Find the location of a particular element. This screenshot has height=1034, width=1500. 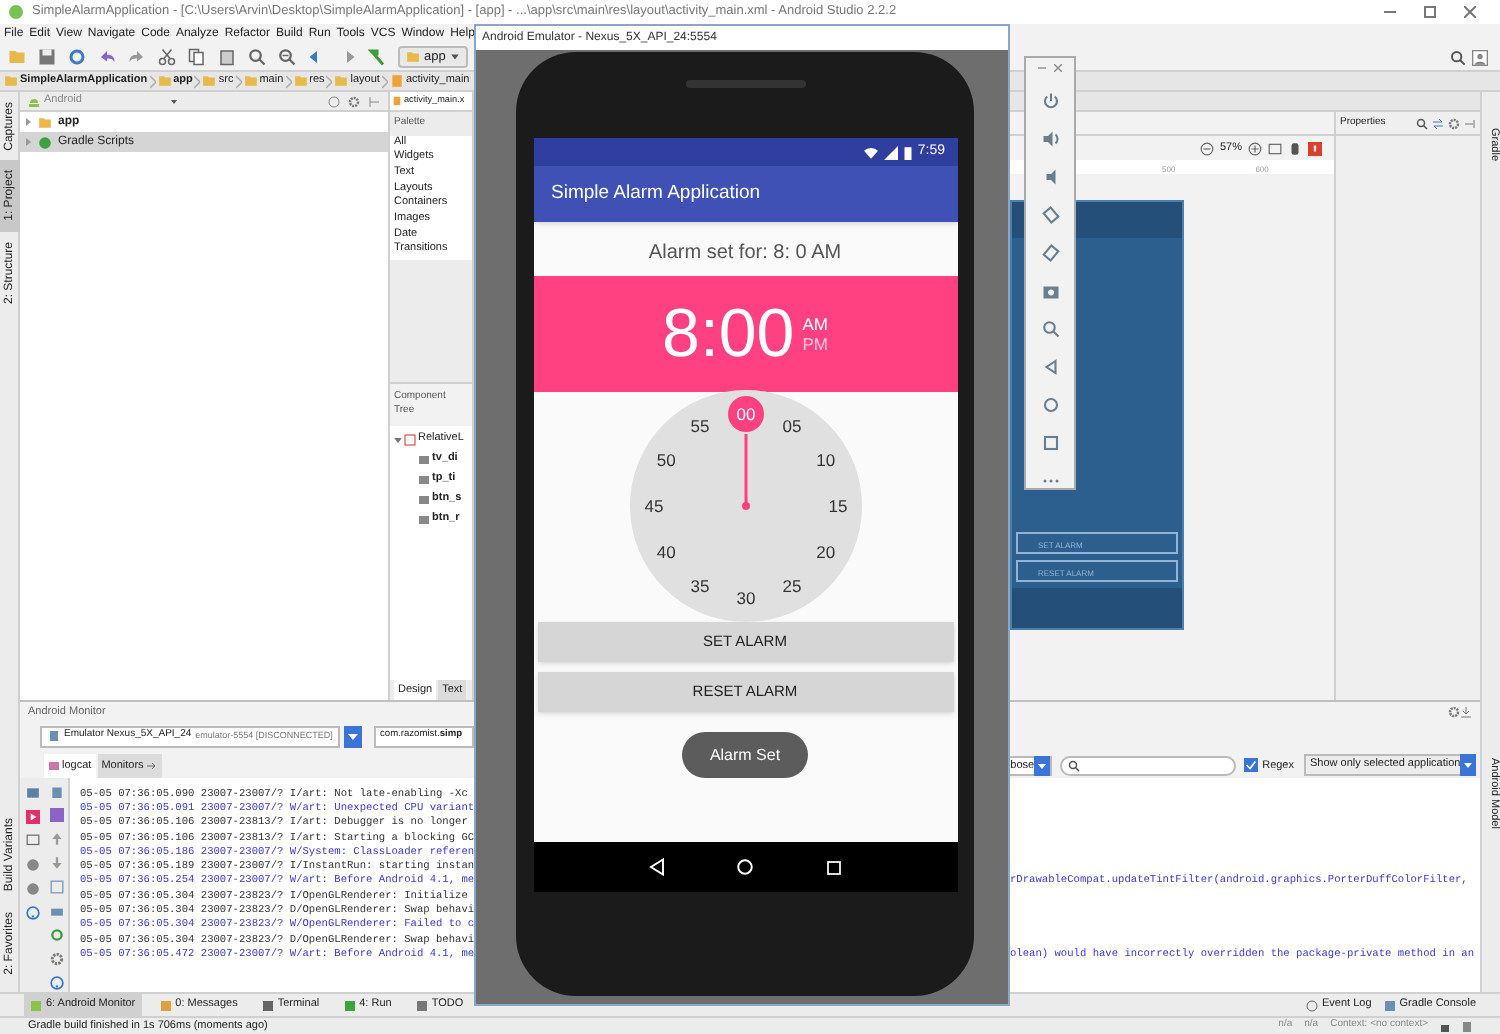

search-field is located at coordinates (1148, 766).